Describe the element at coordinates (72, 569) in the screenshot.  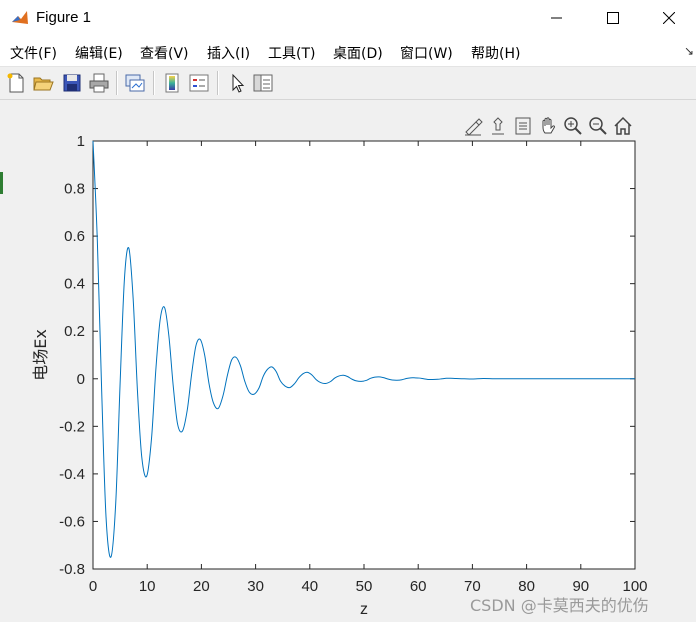
I see `y-tick-label: -0.8` at that location.